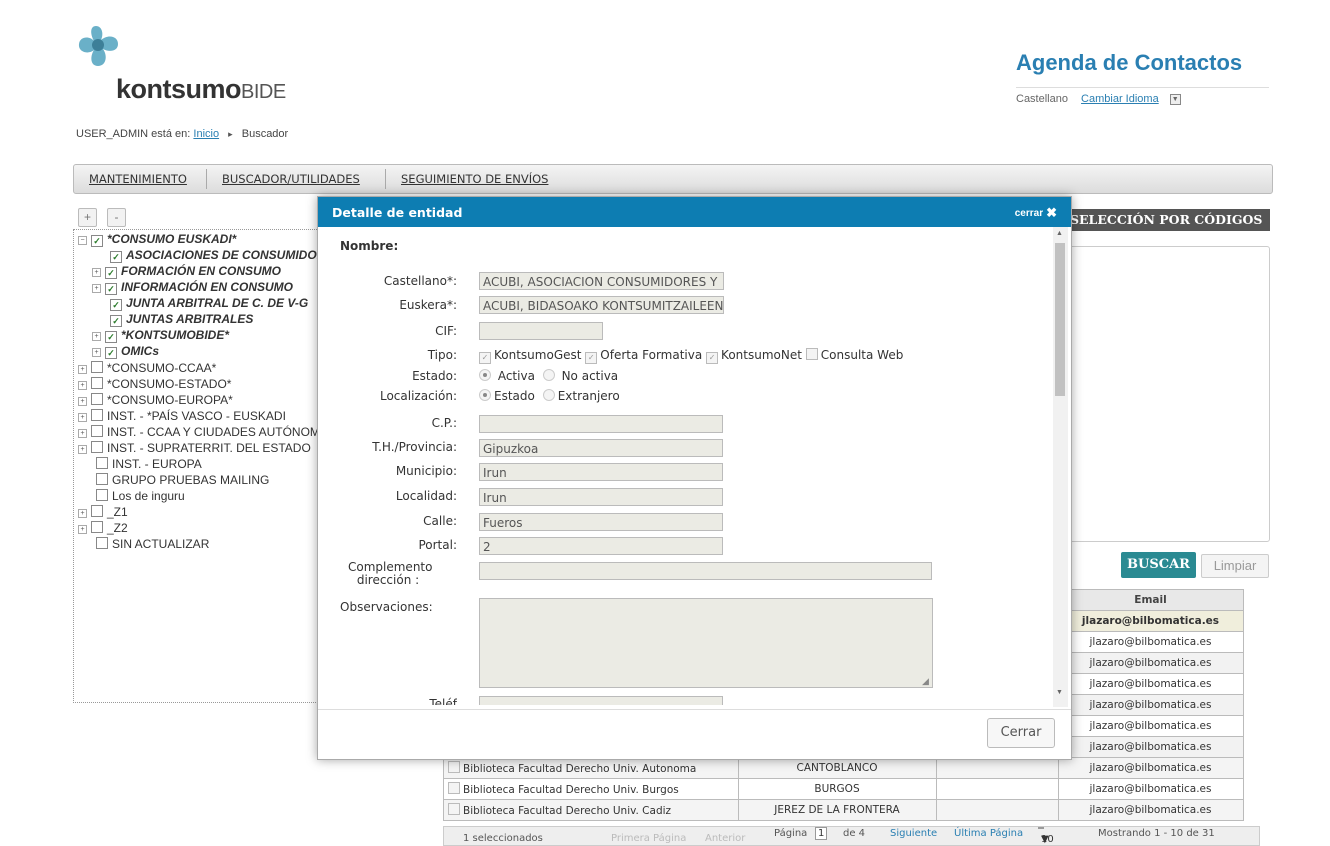 The height and width of the screenshot is (846, 1330). Describe the element at coordinates (925, 682) in the screenshot. I see `resize-handle-icon: ◢` at that location.